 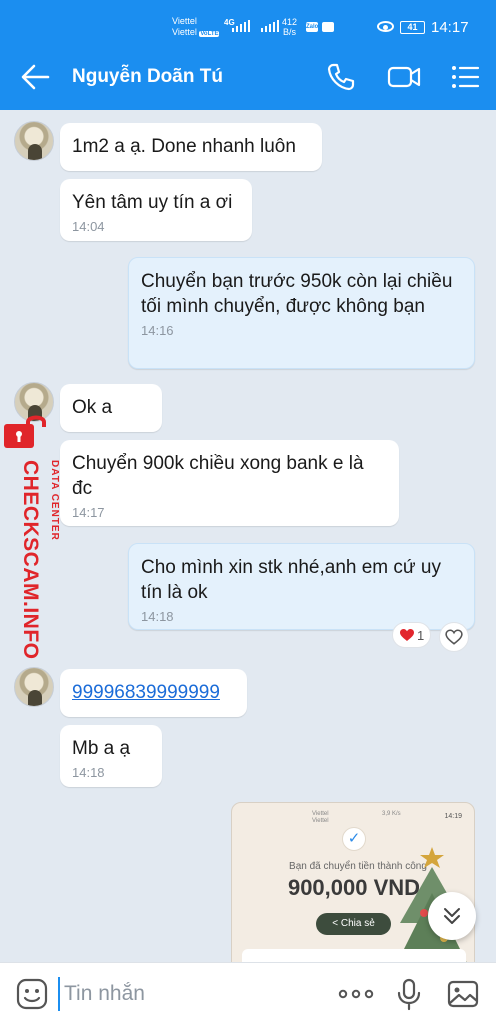 I want to click on more-horizontal-icon, so click(x=356, y=994).